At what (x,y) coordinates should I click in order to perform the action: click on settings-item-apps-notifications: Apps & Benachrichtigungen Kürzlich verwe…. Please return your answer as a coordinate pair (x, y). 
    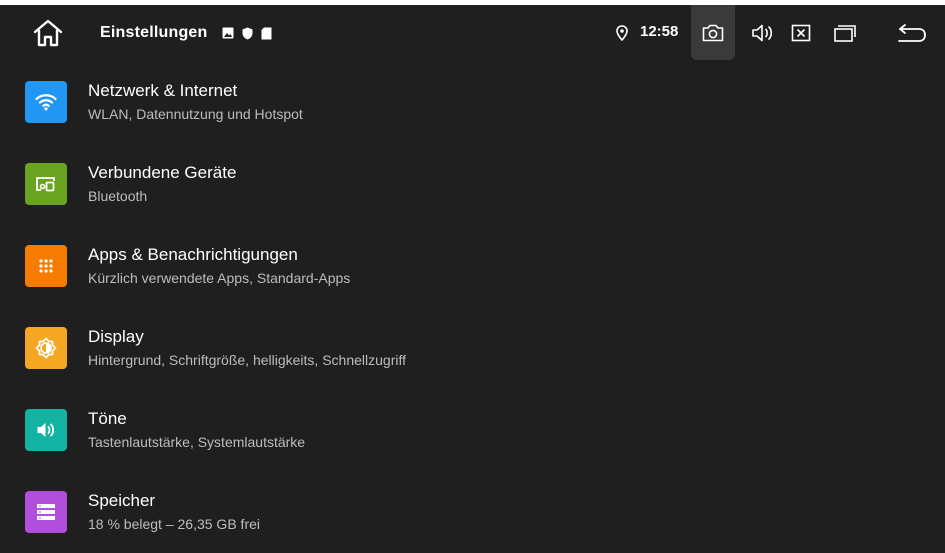
    Looking at the image, I should click on (472, 266).